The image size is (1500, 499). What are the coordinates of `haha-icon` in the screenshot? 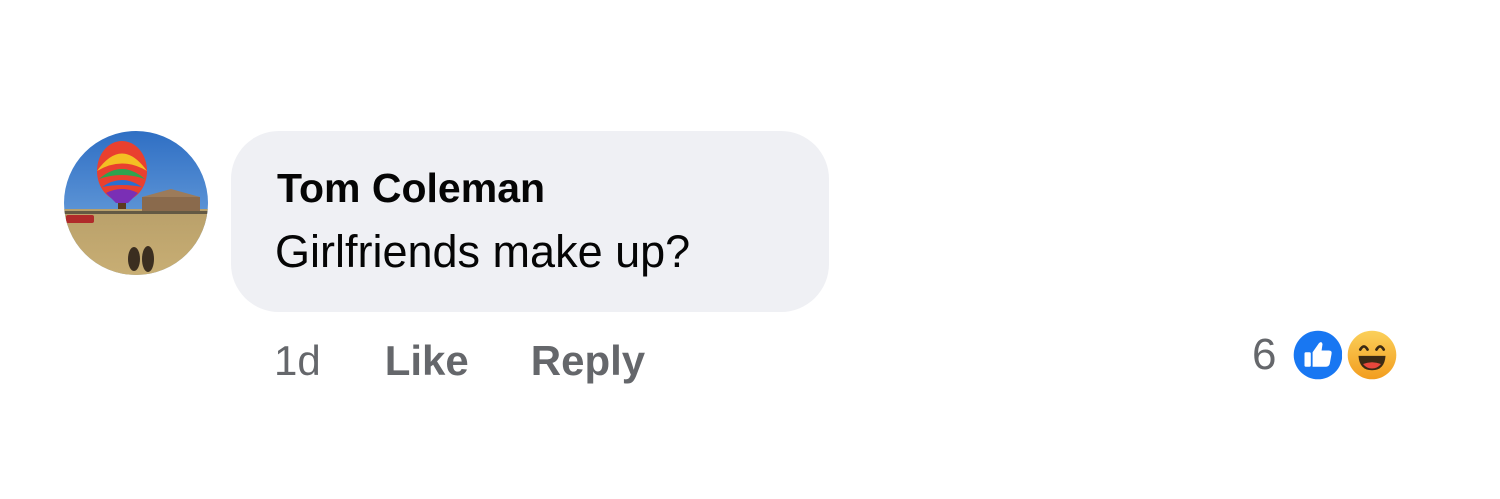 It's located at (1372, 355).